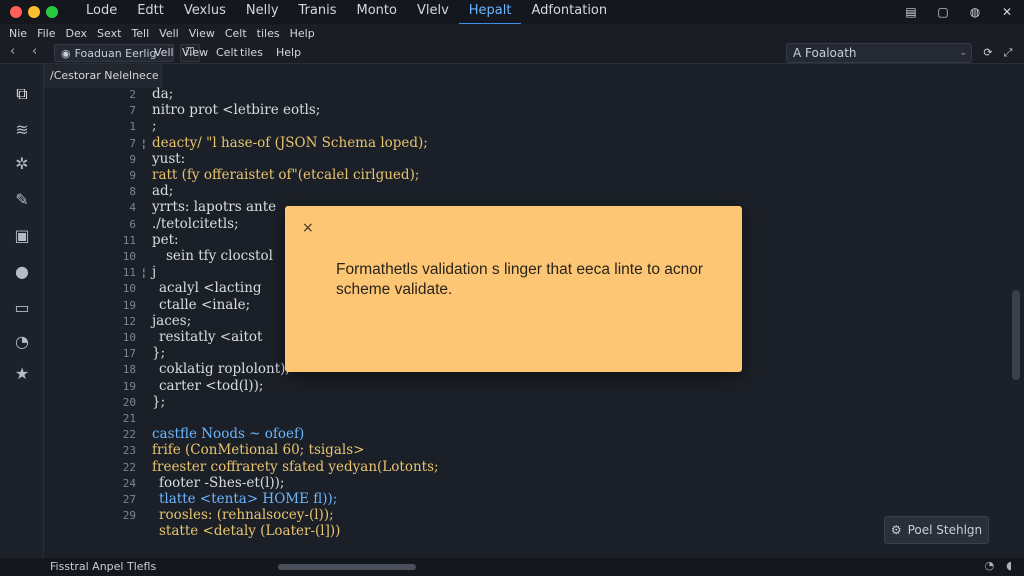 Image resolution: width=1024 pixels, height=576 pixels. I want to click on code-line: coklatig roplolont);, so click(224, 369).